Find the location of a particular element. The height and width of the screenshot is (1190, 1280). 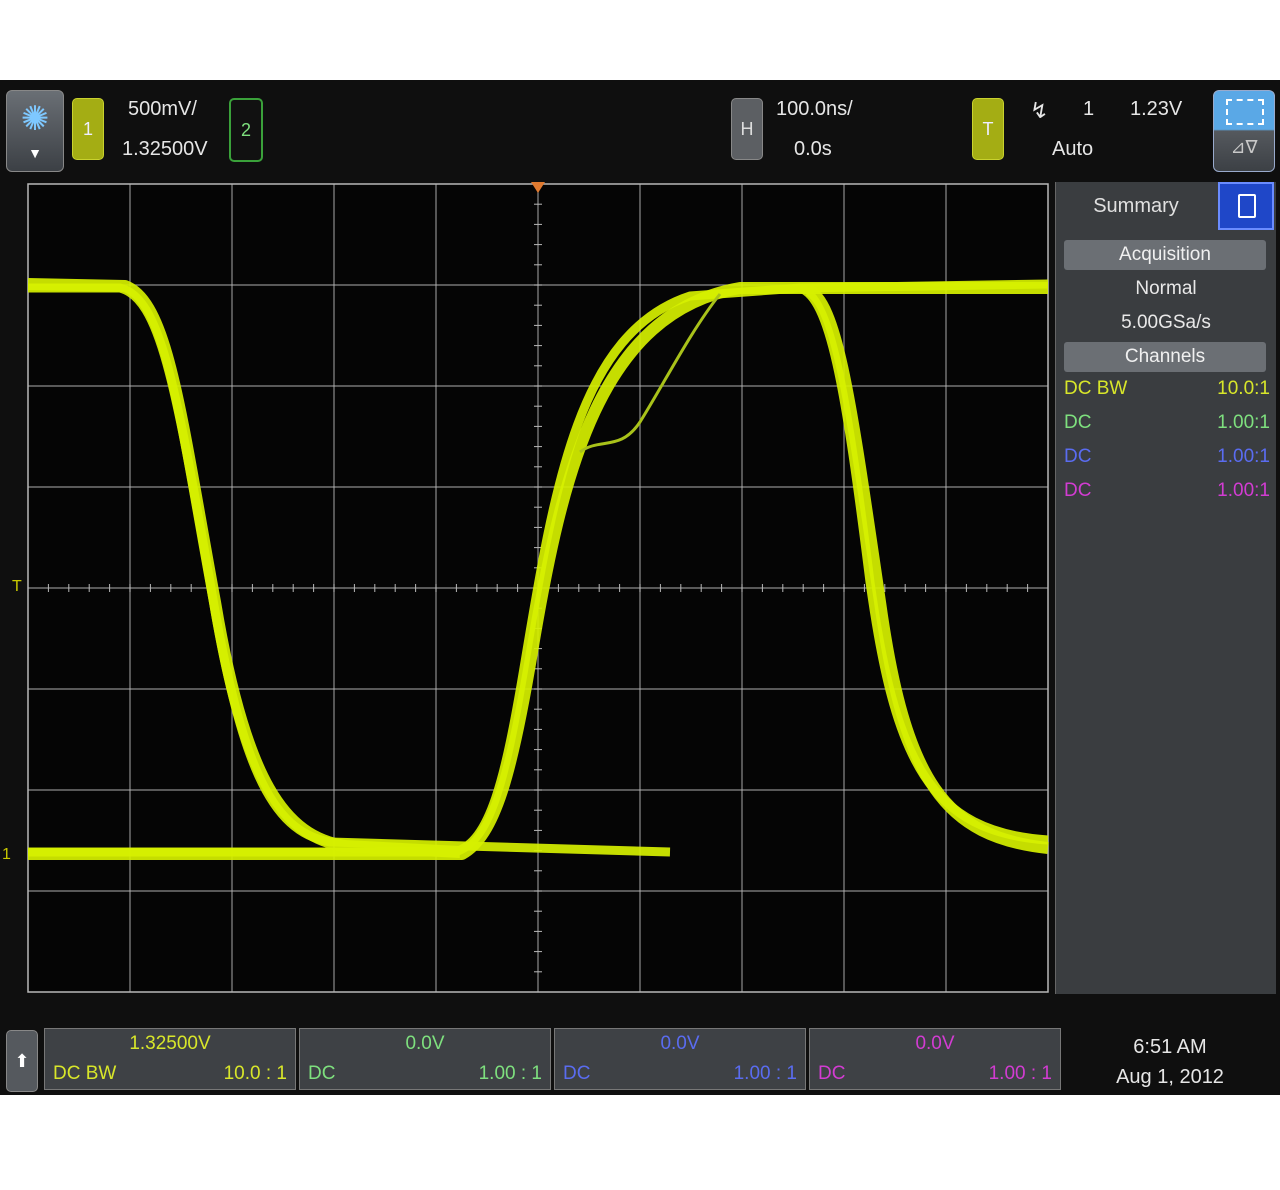

acq-mode: Normal is located at coordinates (1166, 288).